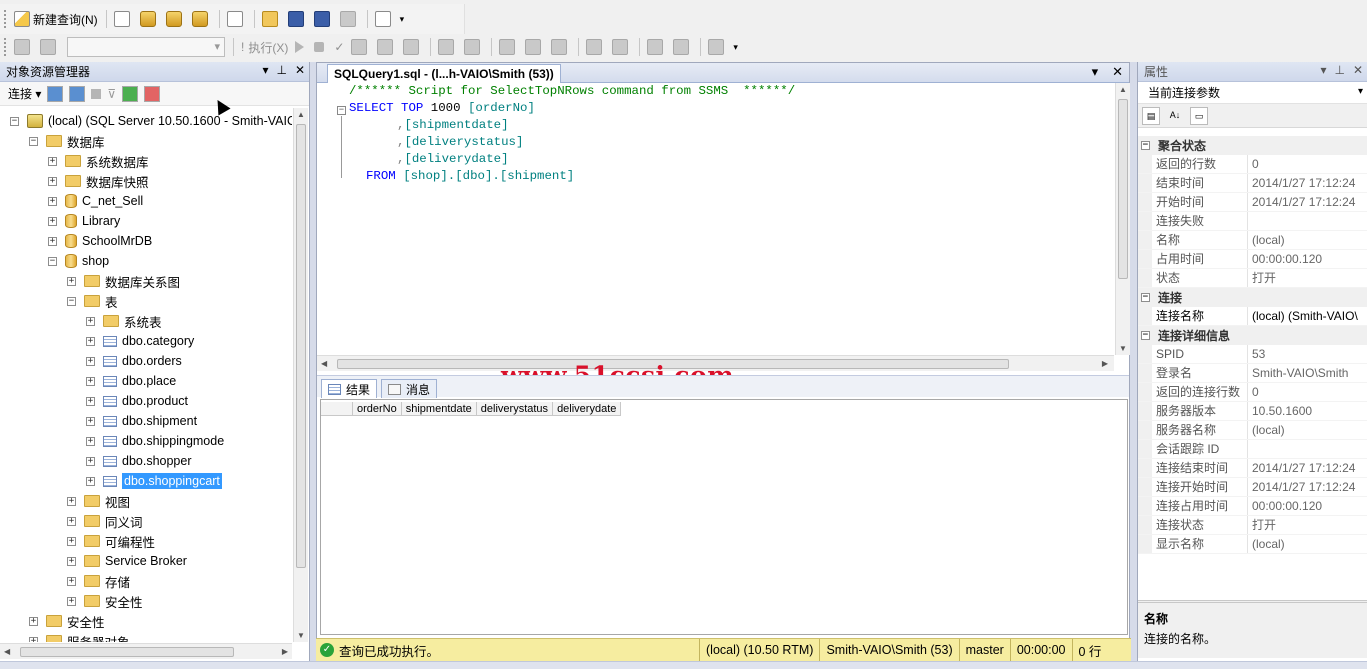 The height and width of the screenshot is (669, 1367). I want to click on results-to-text-button, so click(508, 47).